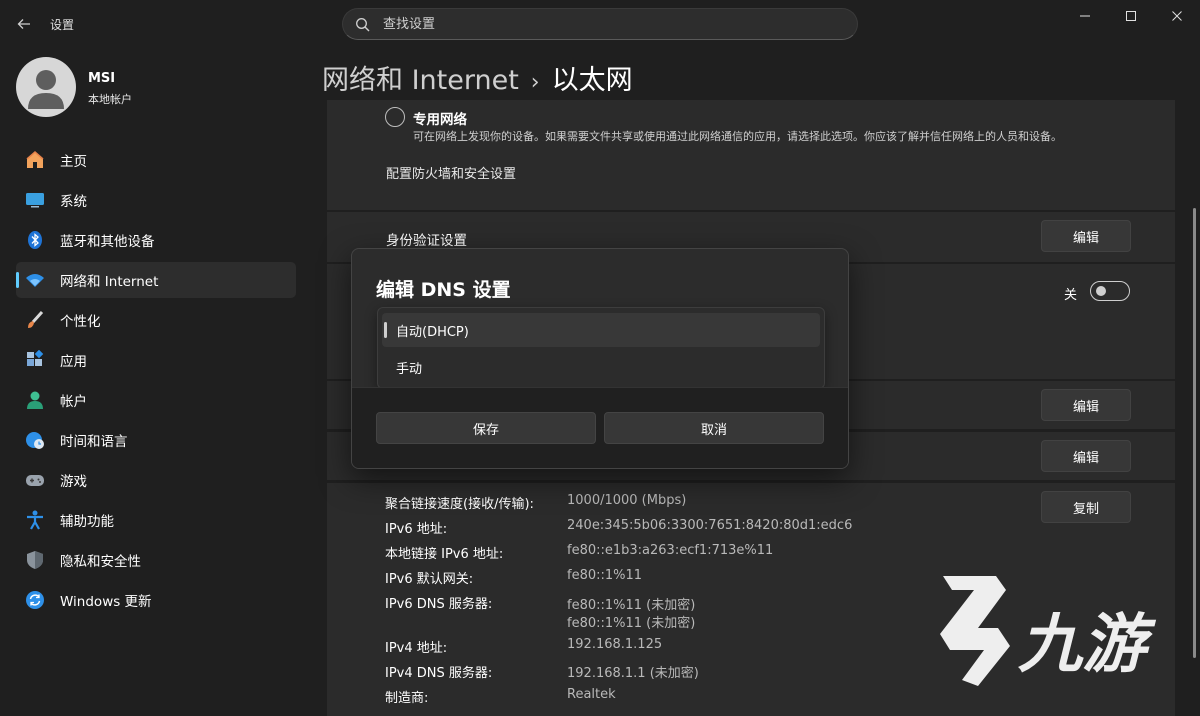  Describe the element at coordinates (439, 673) in the screenshot. I see `property-key: IPv4 DNS 服务器:` at that location.